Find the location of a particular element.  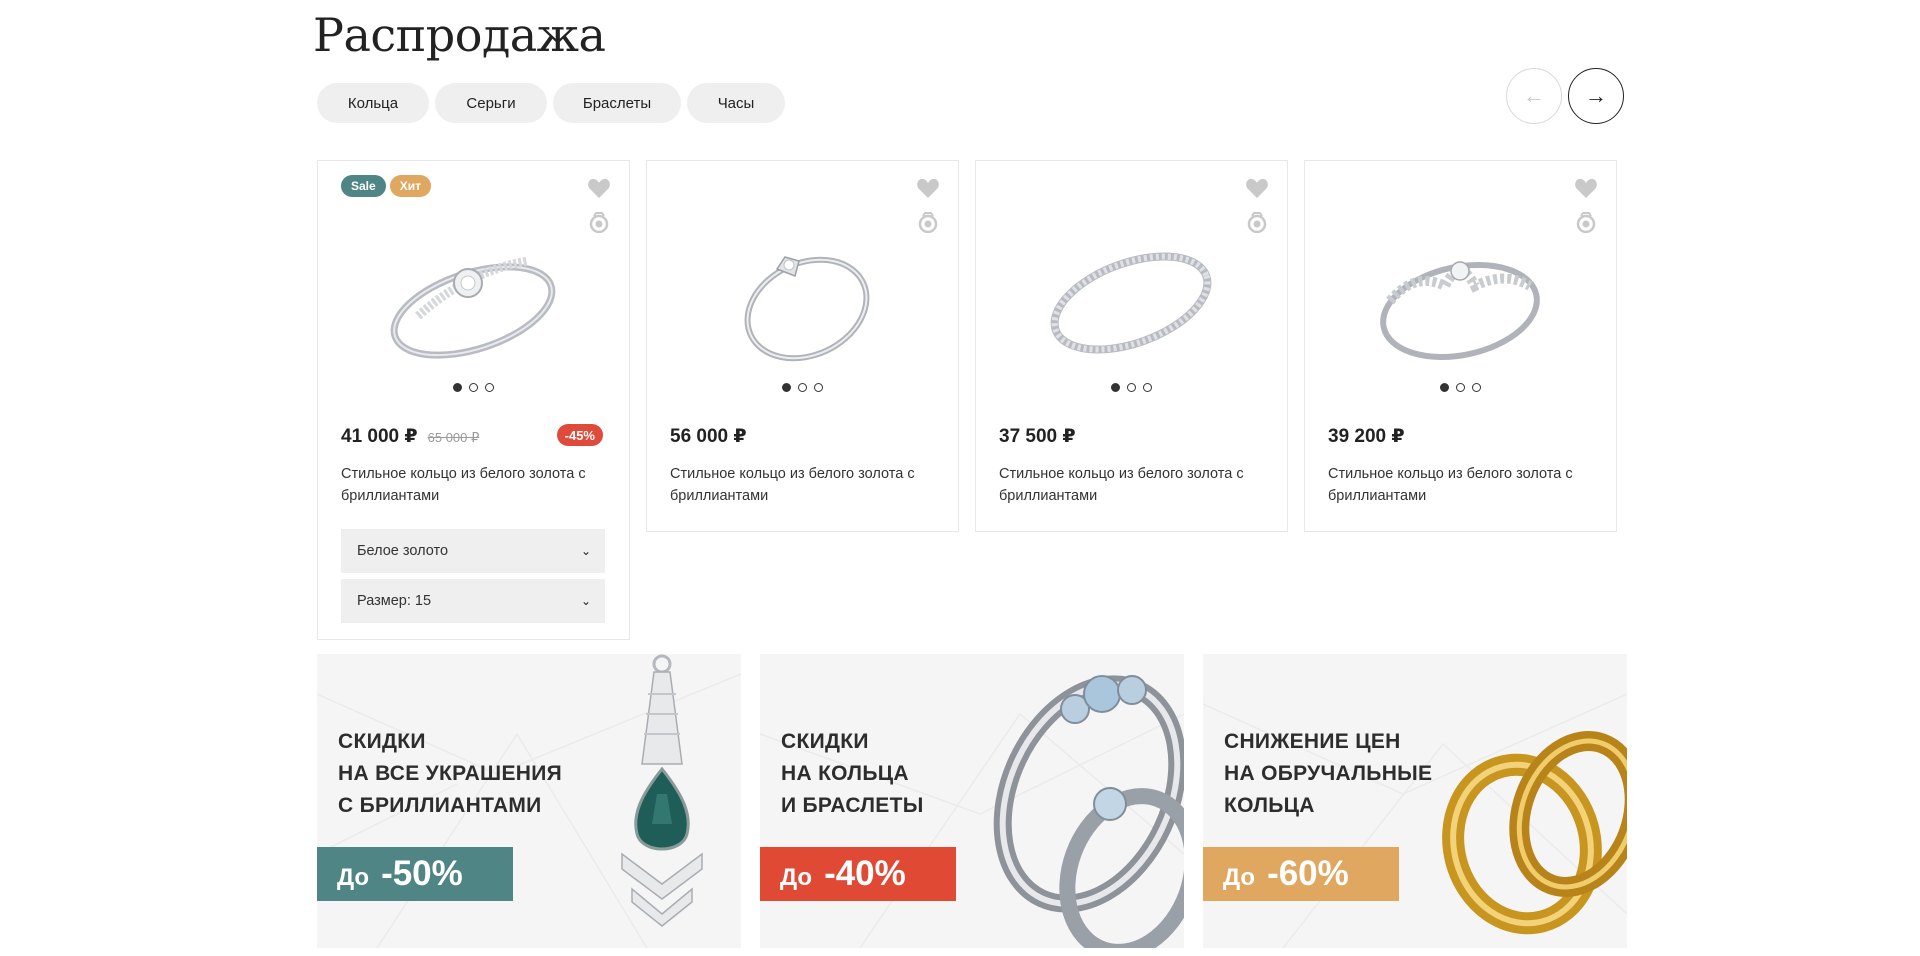

price: 37 500 ₽ is located at coordinates (1037, 436).